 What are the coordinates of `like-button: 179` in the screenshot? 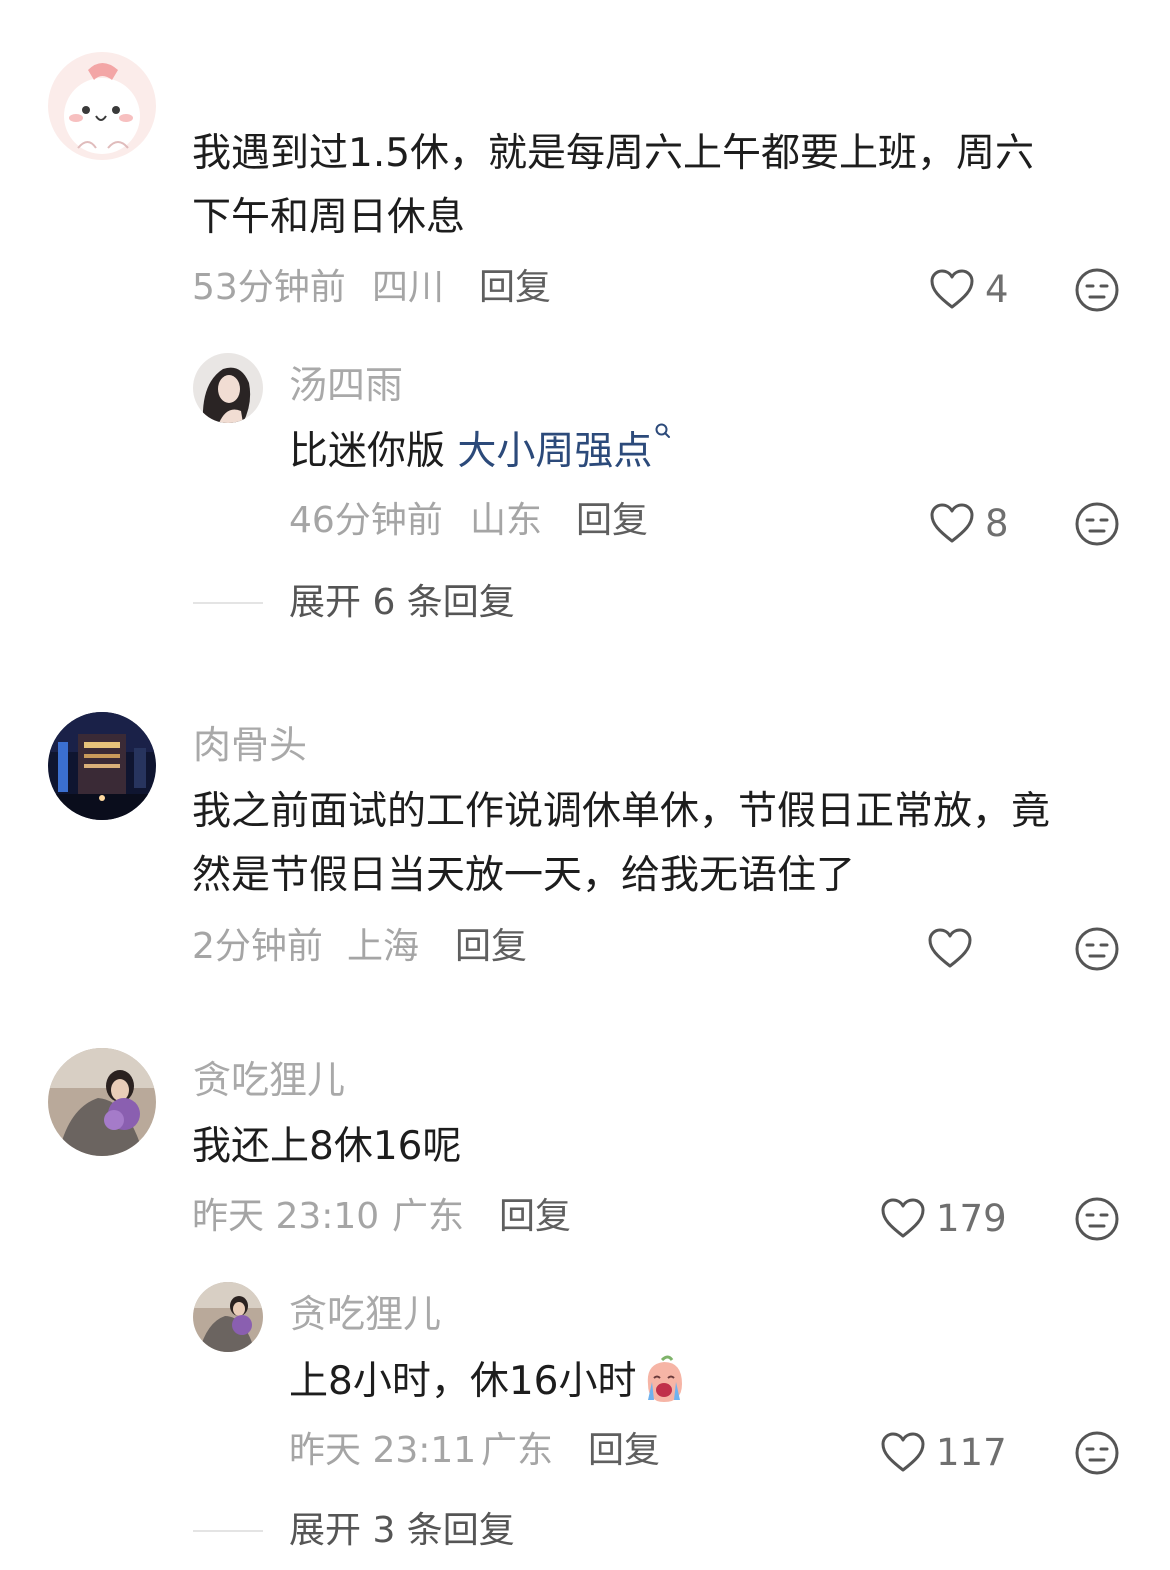 It's located at (943, 1218).